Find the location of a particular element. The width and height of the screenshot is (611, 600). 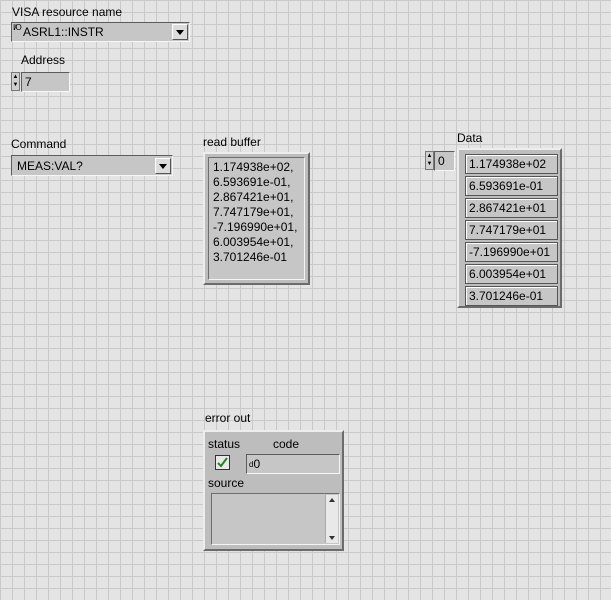

command-label: Command is located at coordinates (39, 144).